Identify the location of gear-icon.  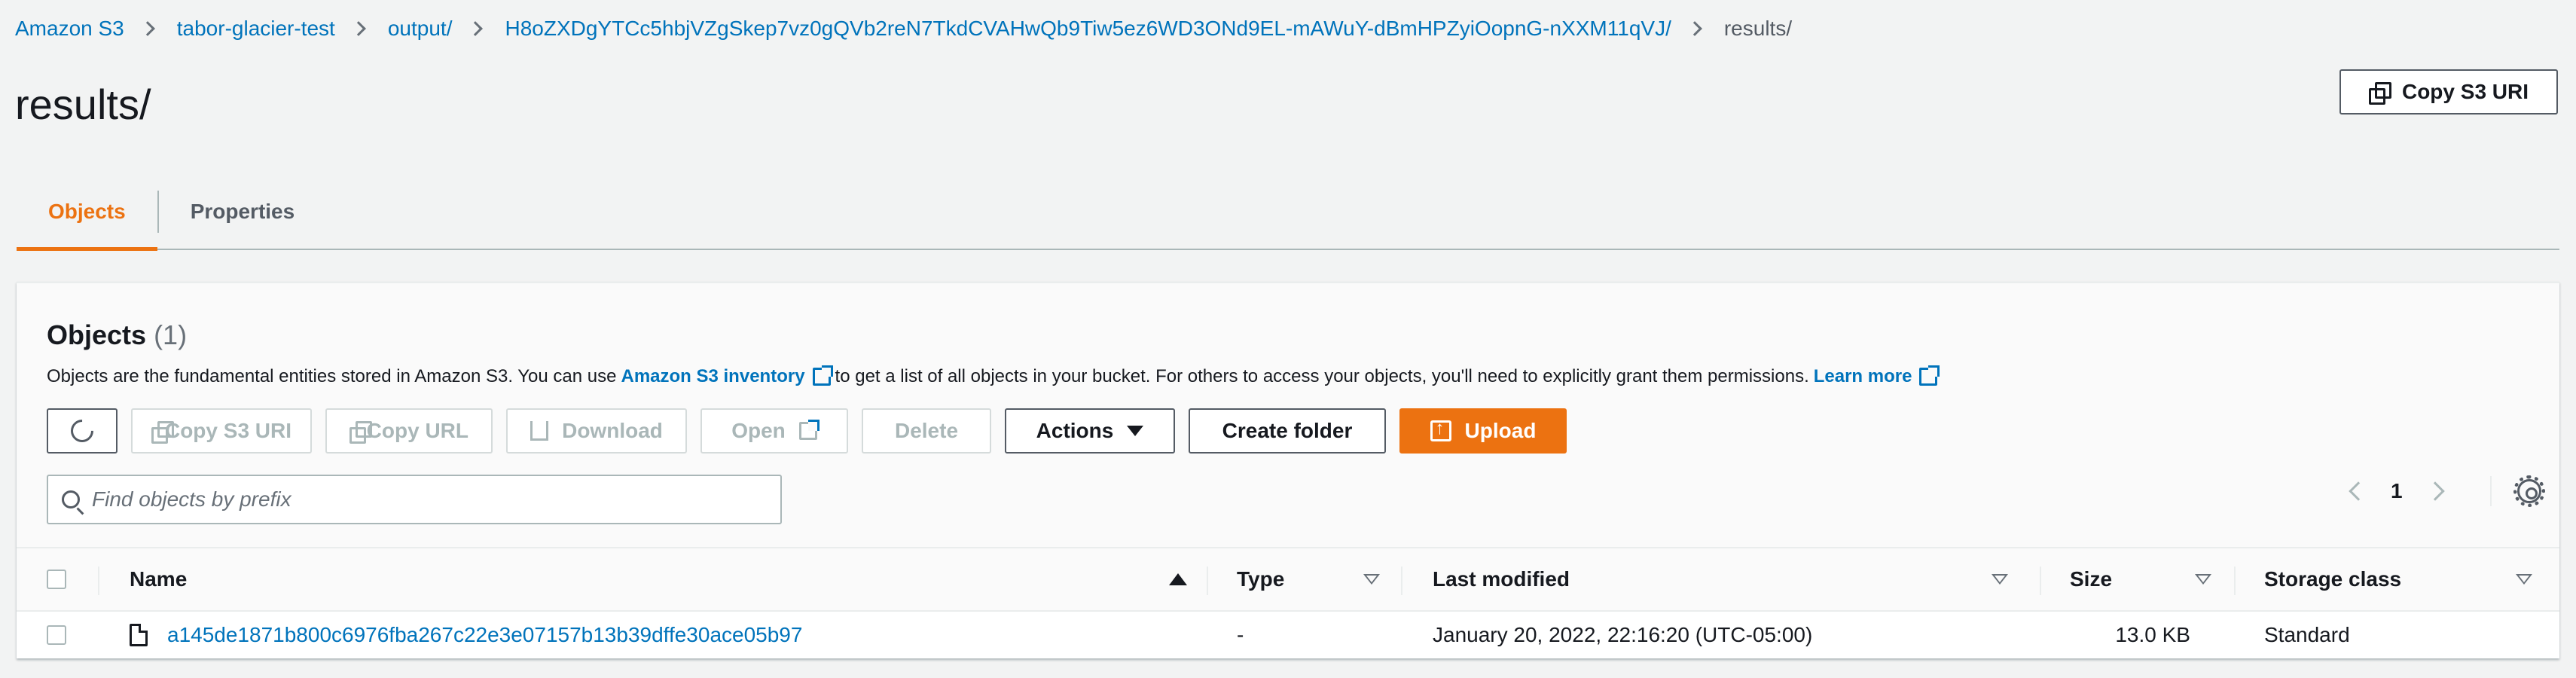
(2529, 491).